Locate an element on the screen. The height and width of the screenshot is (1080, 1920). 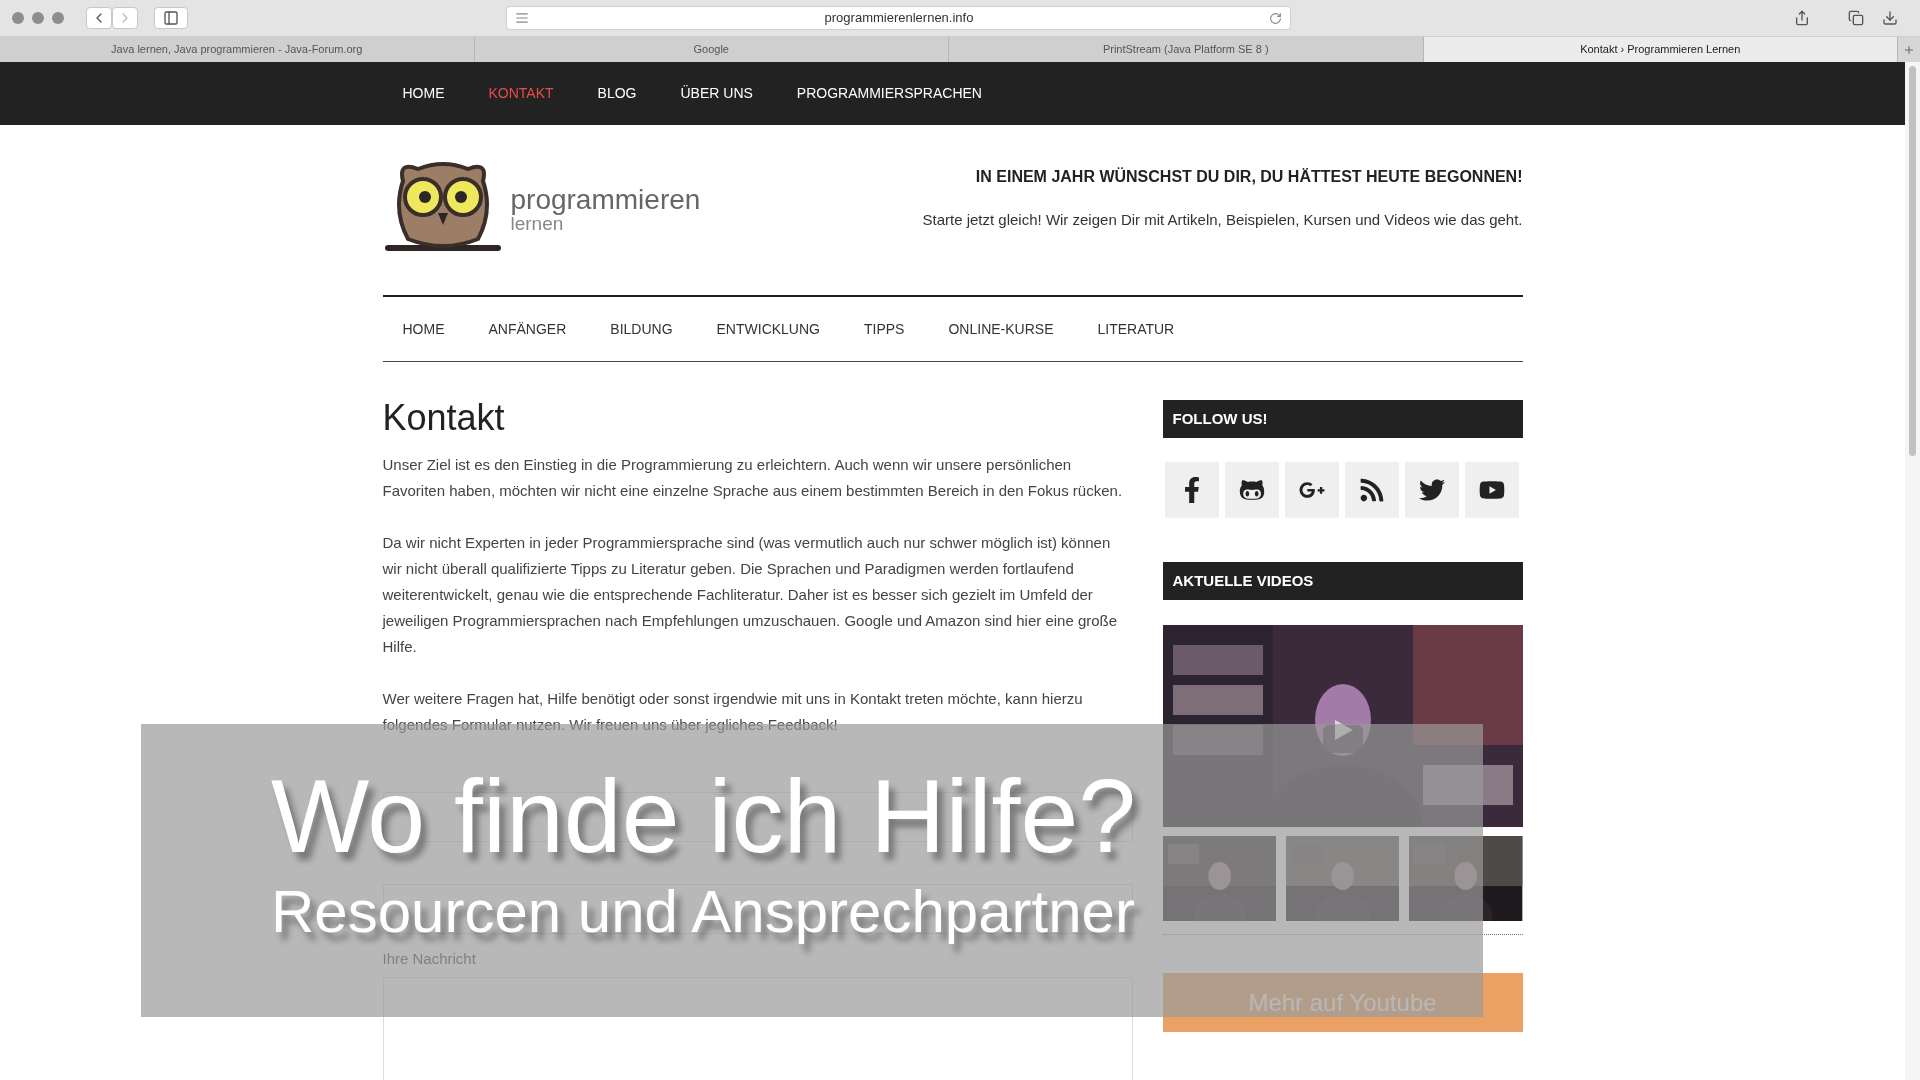
cat-icon is located at coordinates (1251, 490).